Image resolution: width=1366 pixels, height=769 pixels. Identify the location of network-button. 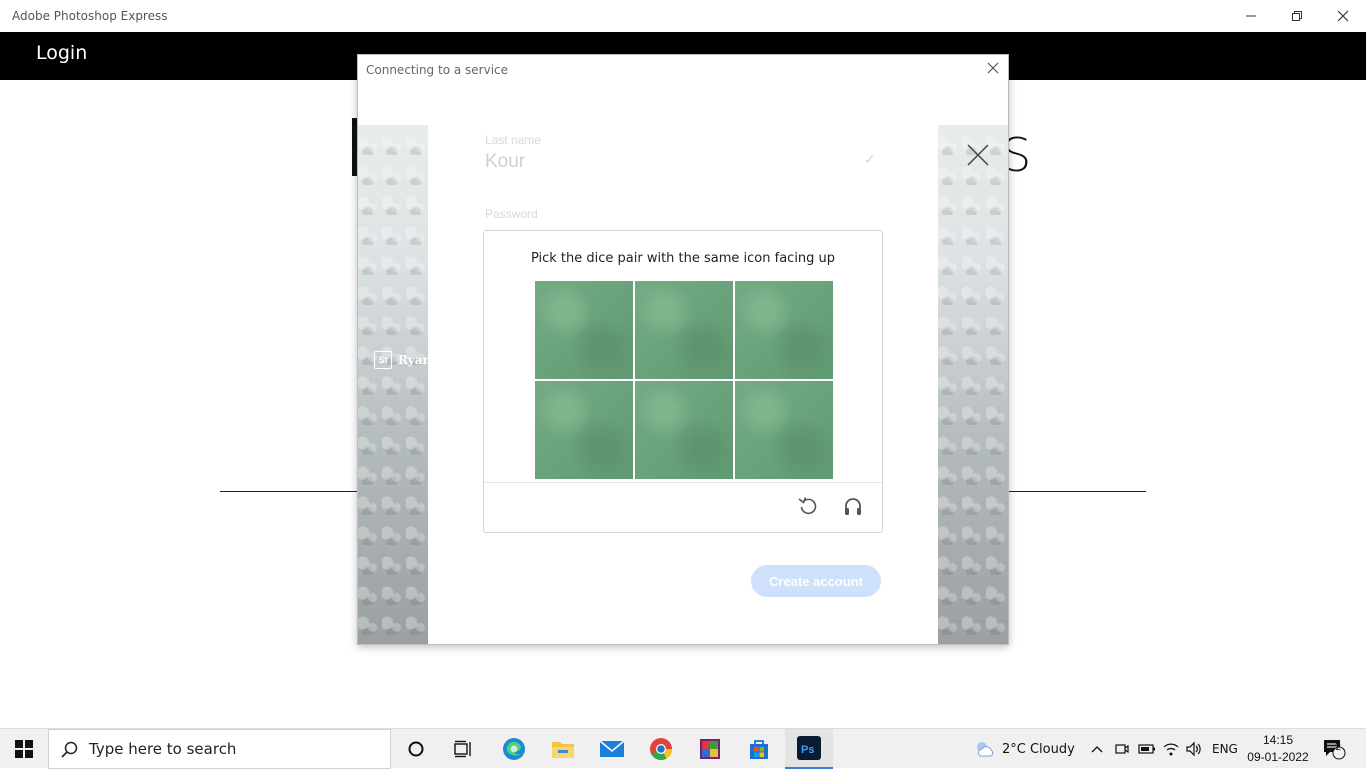
(1171, 749).